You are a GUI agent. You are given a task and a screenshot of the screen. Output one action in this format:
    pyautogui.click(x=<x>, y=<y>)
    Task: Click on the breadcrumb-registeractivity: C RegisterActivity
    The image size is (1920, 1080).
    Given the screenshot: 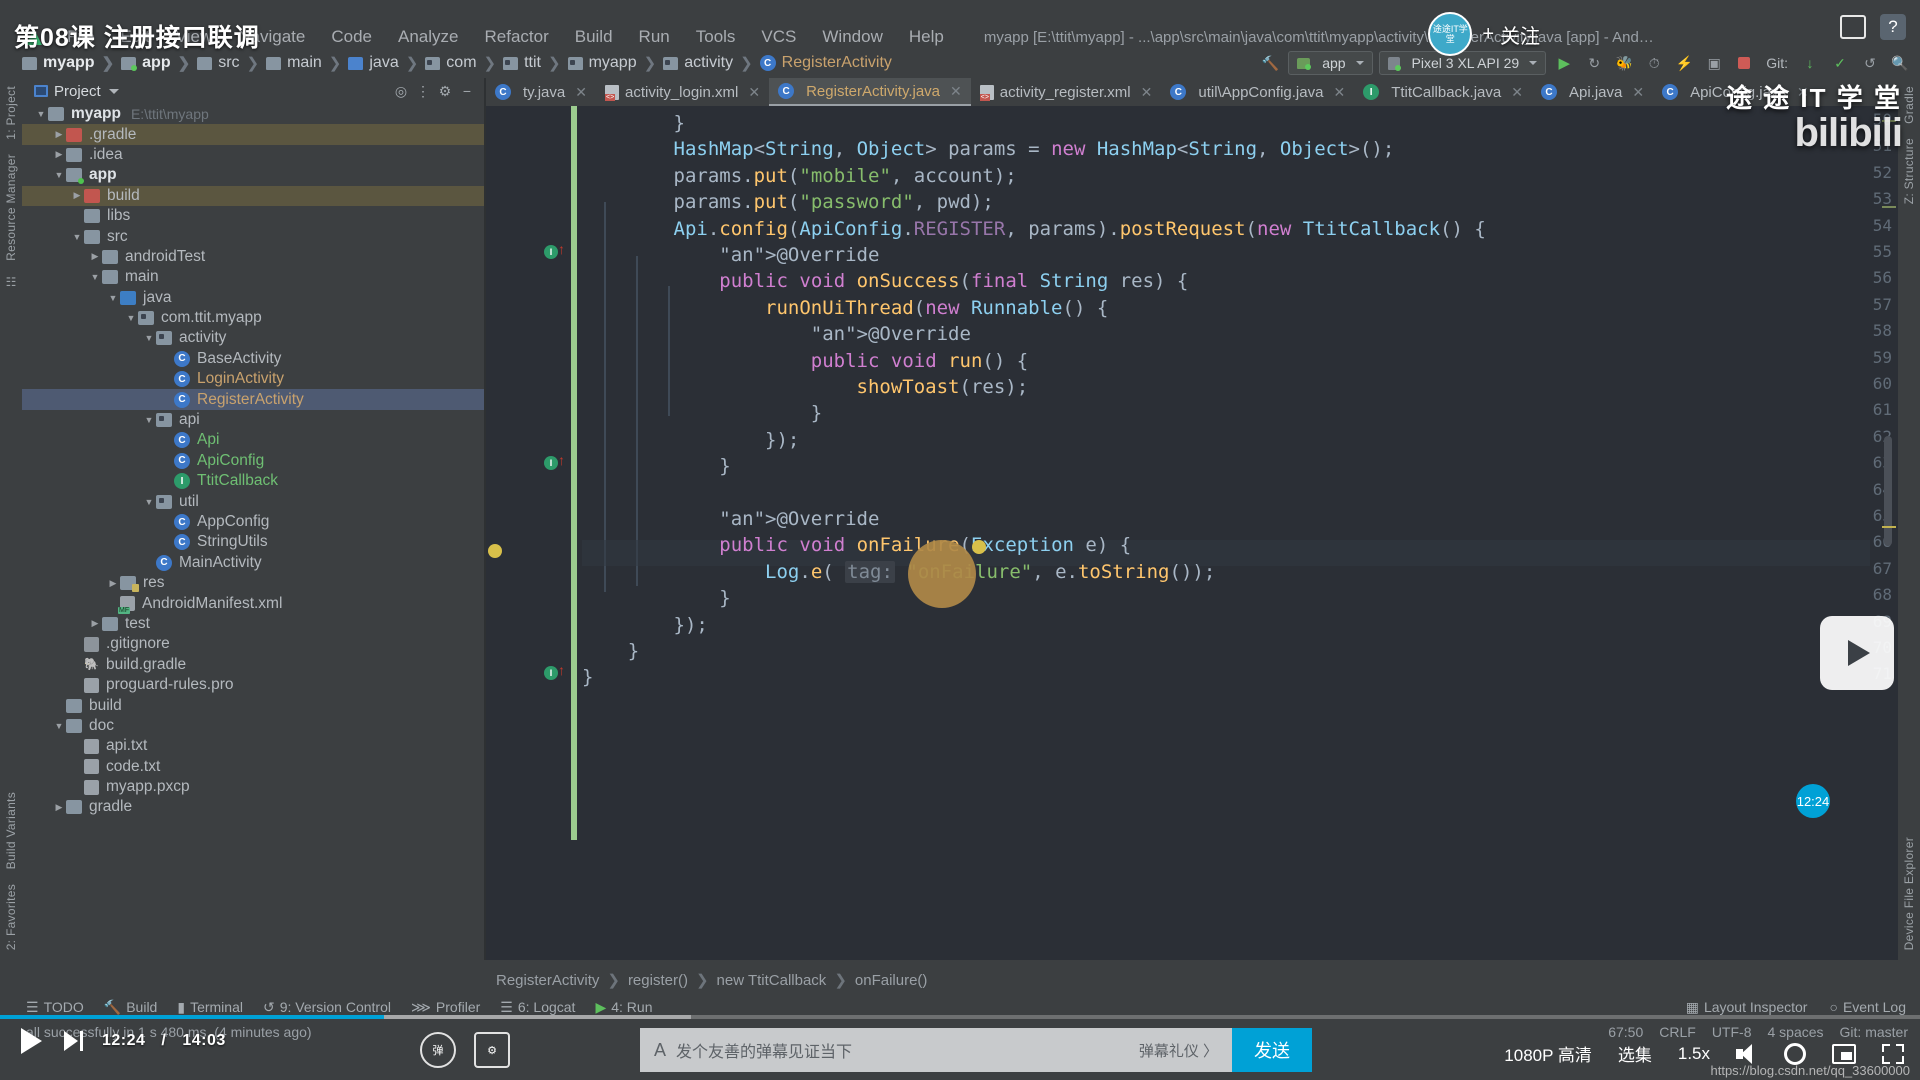 What is the action you would take?
    pyautogui.click(x=825, y=63)
    